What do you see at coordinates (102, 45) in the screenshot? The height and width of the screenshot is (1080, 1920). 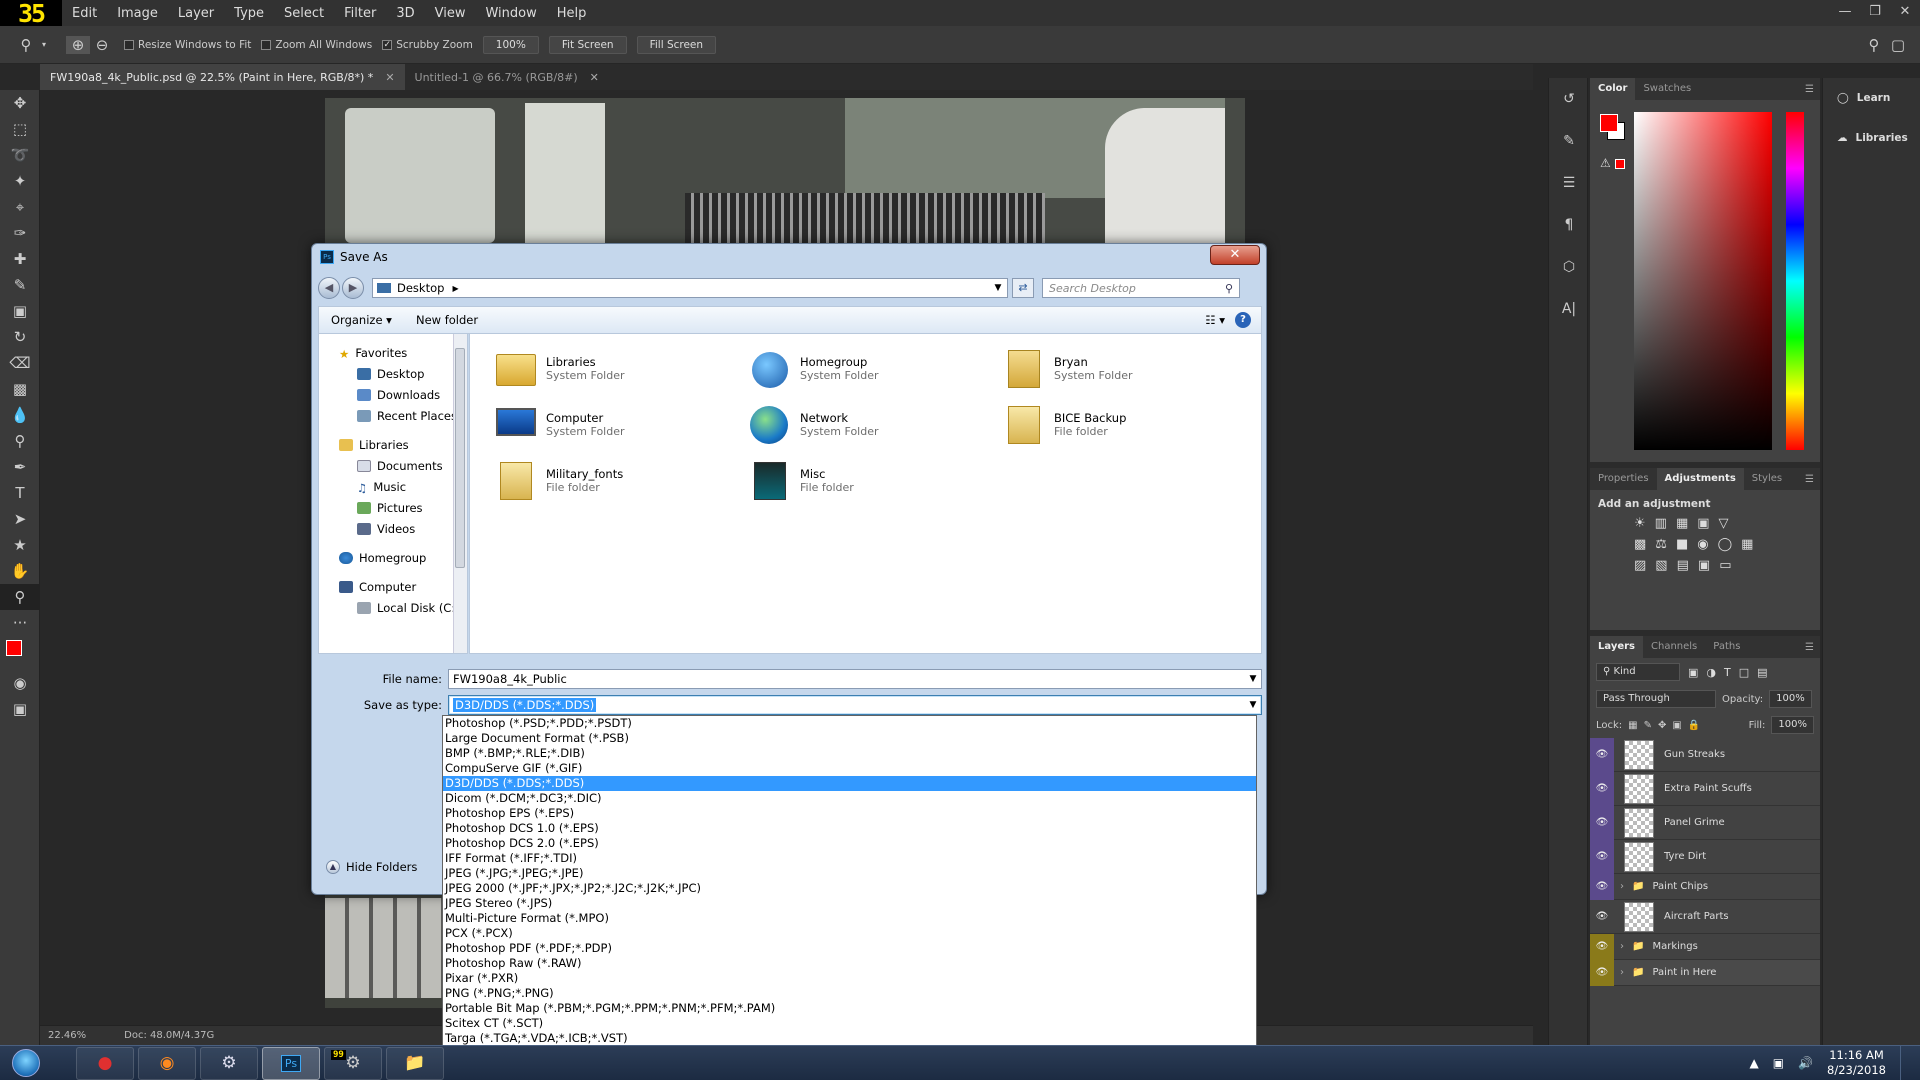 I see `zoom-out-icon: ⊖` at bounding box center [102, 45].